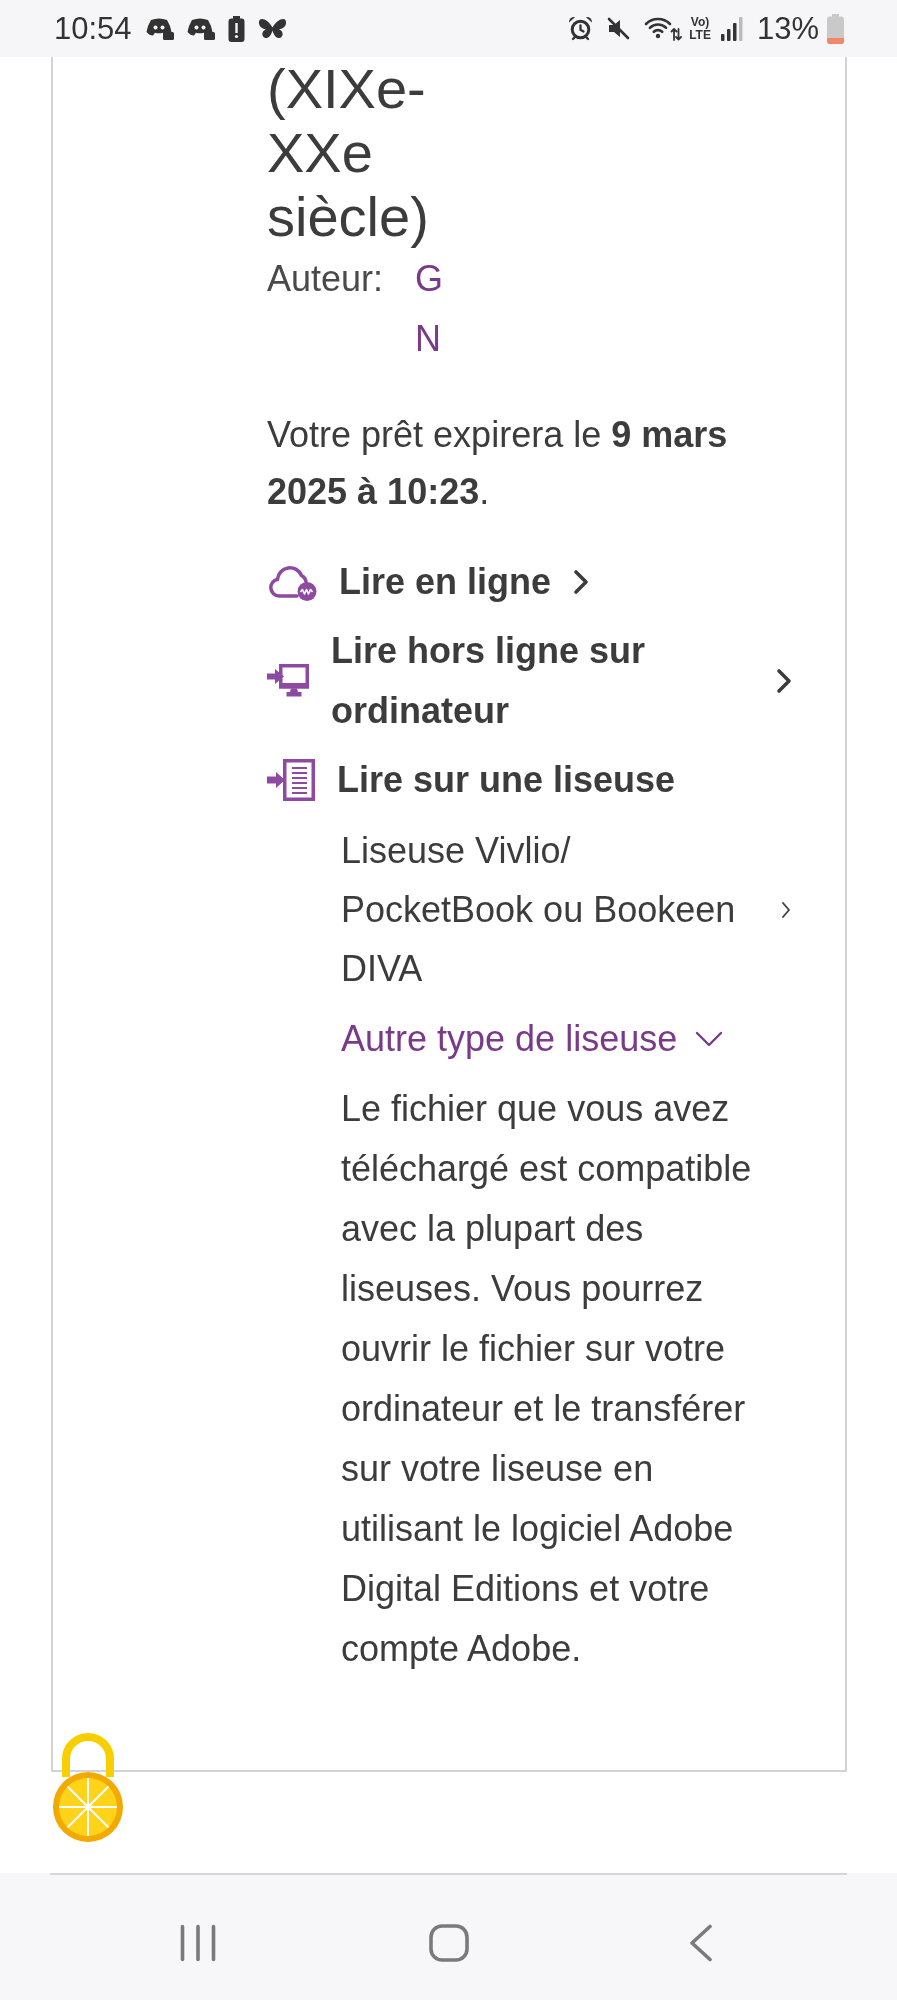 The height and width of the screenshot is (2000, 897). What do you see at coordinates (236, 28) in the screenshot?
I see `battery-alert-icon` at bounding box center [236, 28].